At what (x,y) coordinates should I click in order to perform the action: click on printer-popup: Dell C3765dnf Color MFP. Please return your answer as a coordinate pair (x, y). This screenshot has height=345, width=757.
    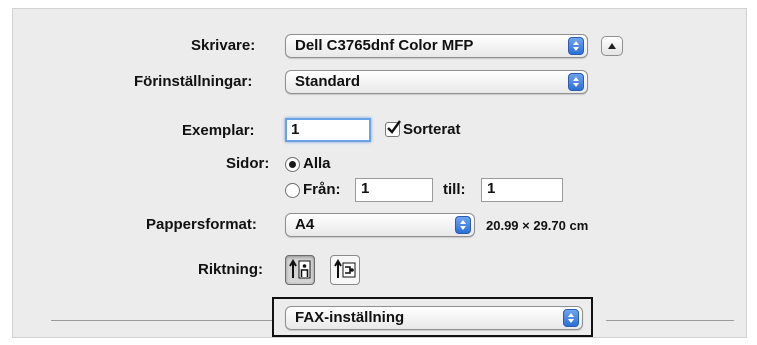
    Looking at the image, I should click on (436, 46).